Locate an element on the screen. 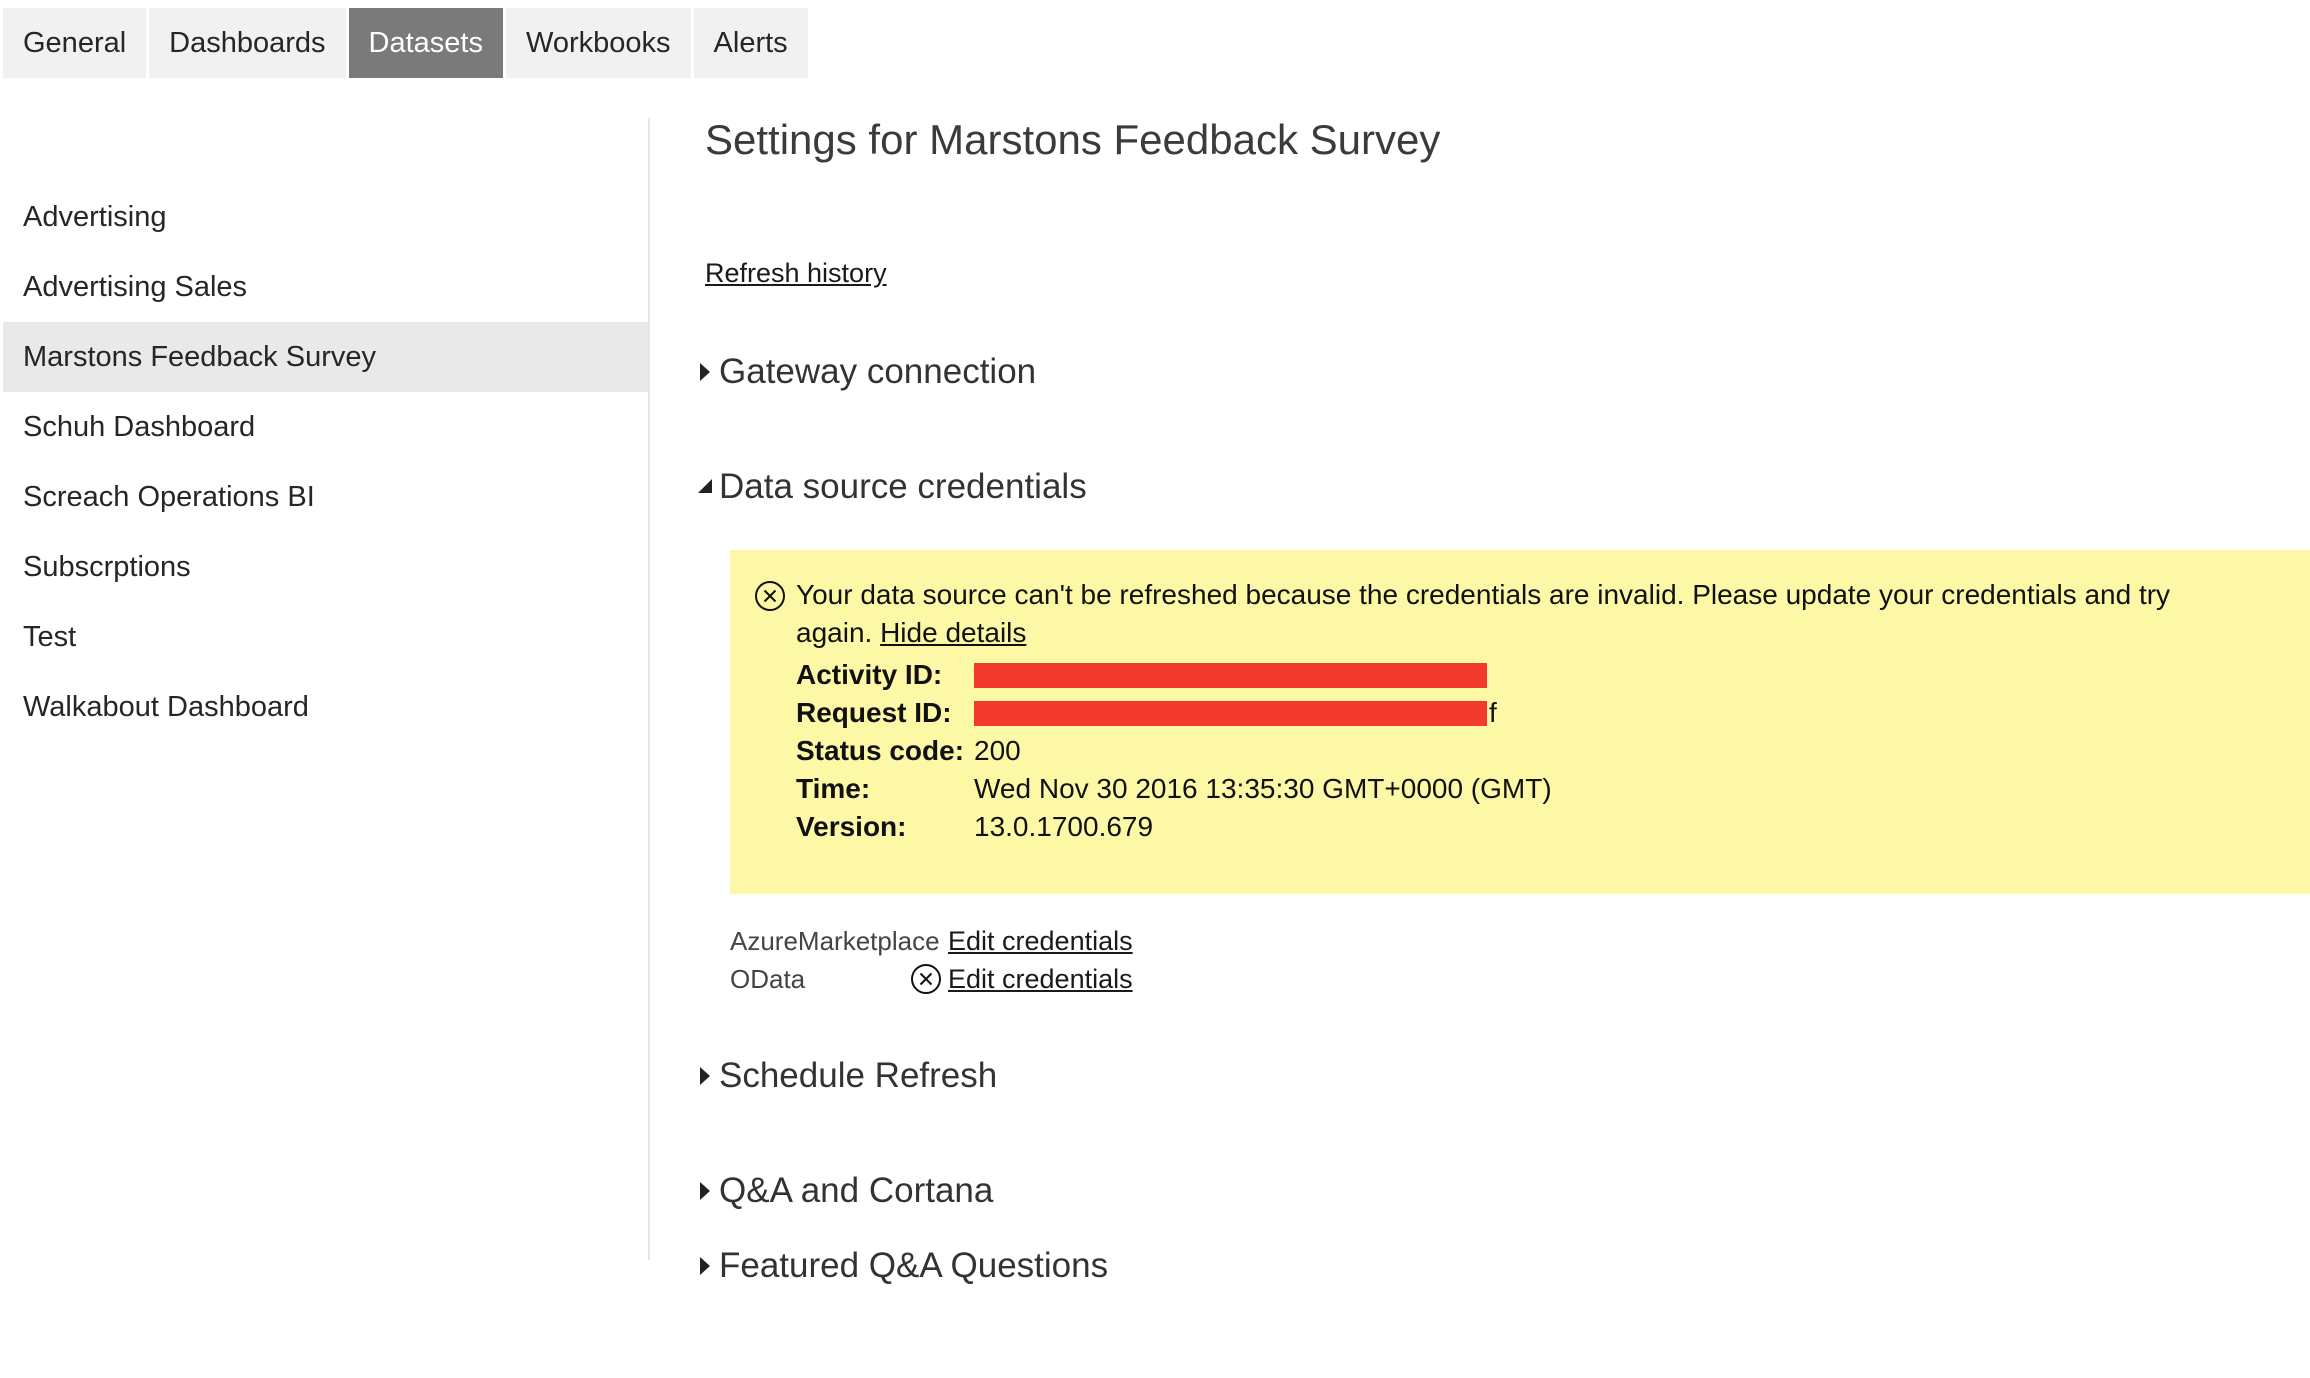  section-featured-qa-questions: Featured Q&A Questions is located at coordinates (902, 1266).